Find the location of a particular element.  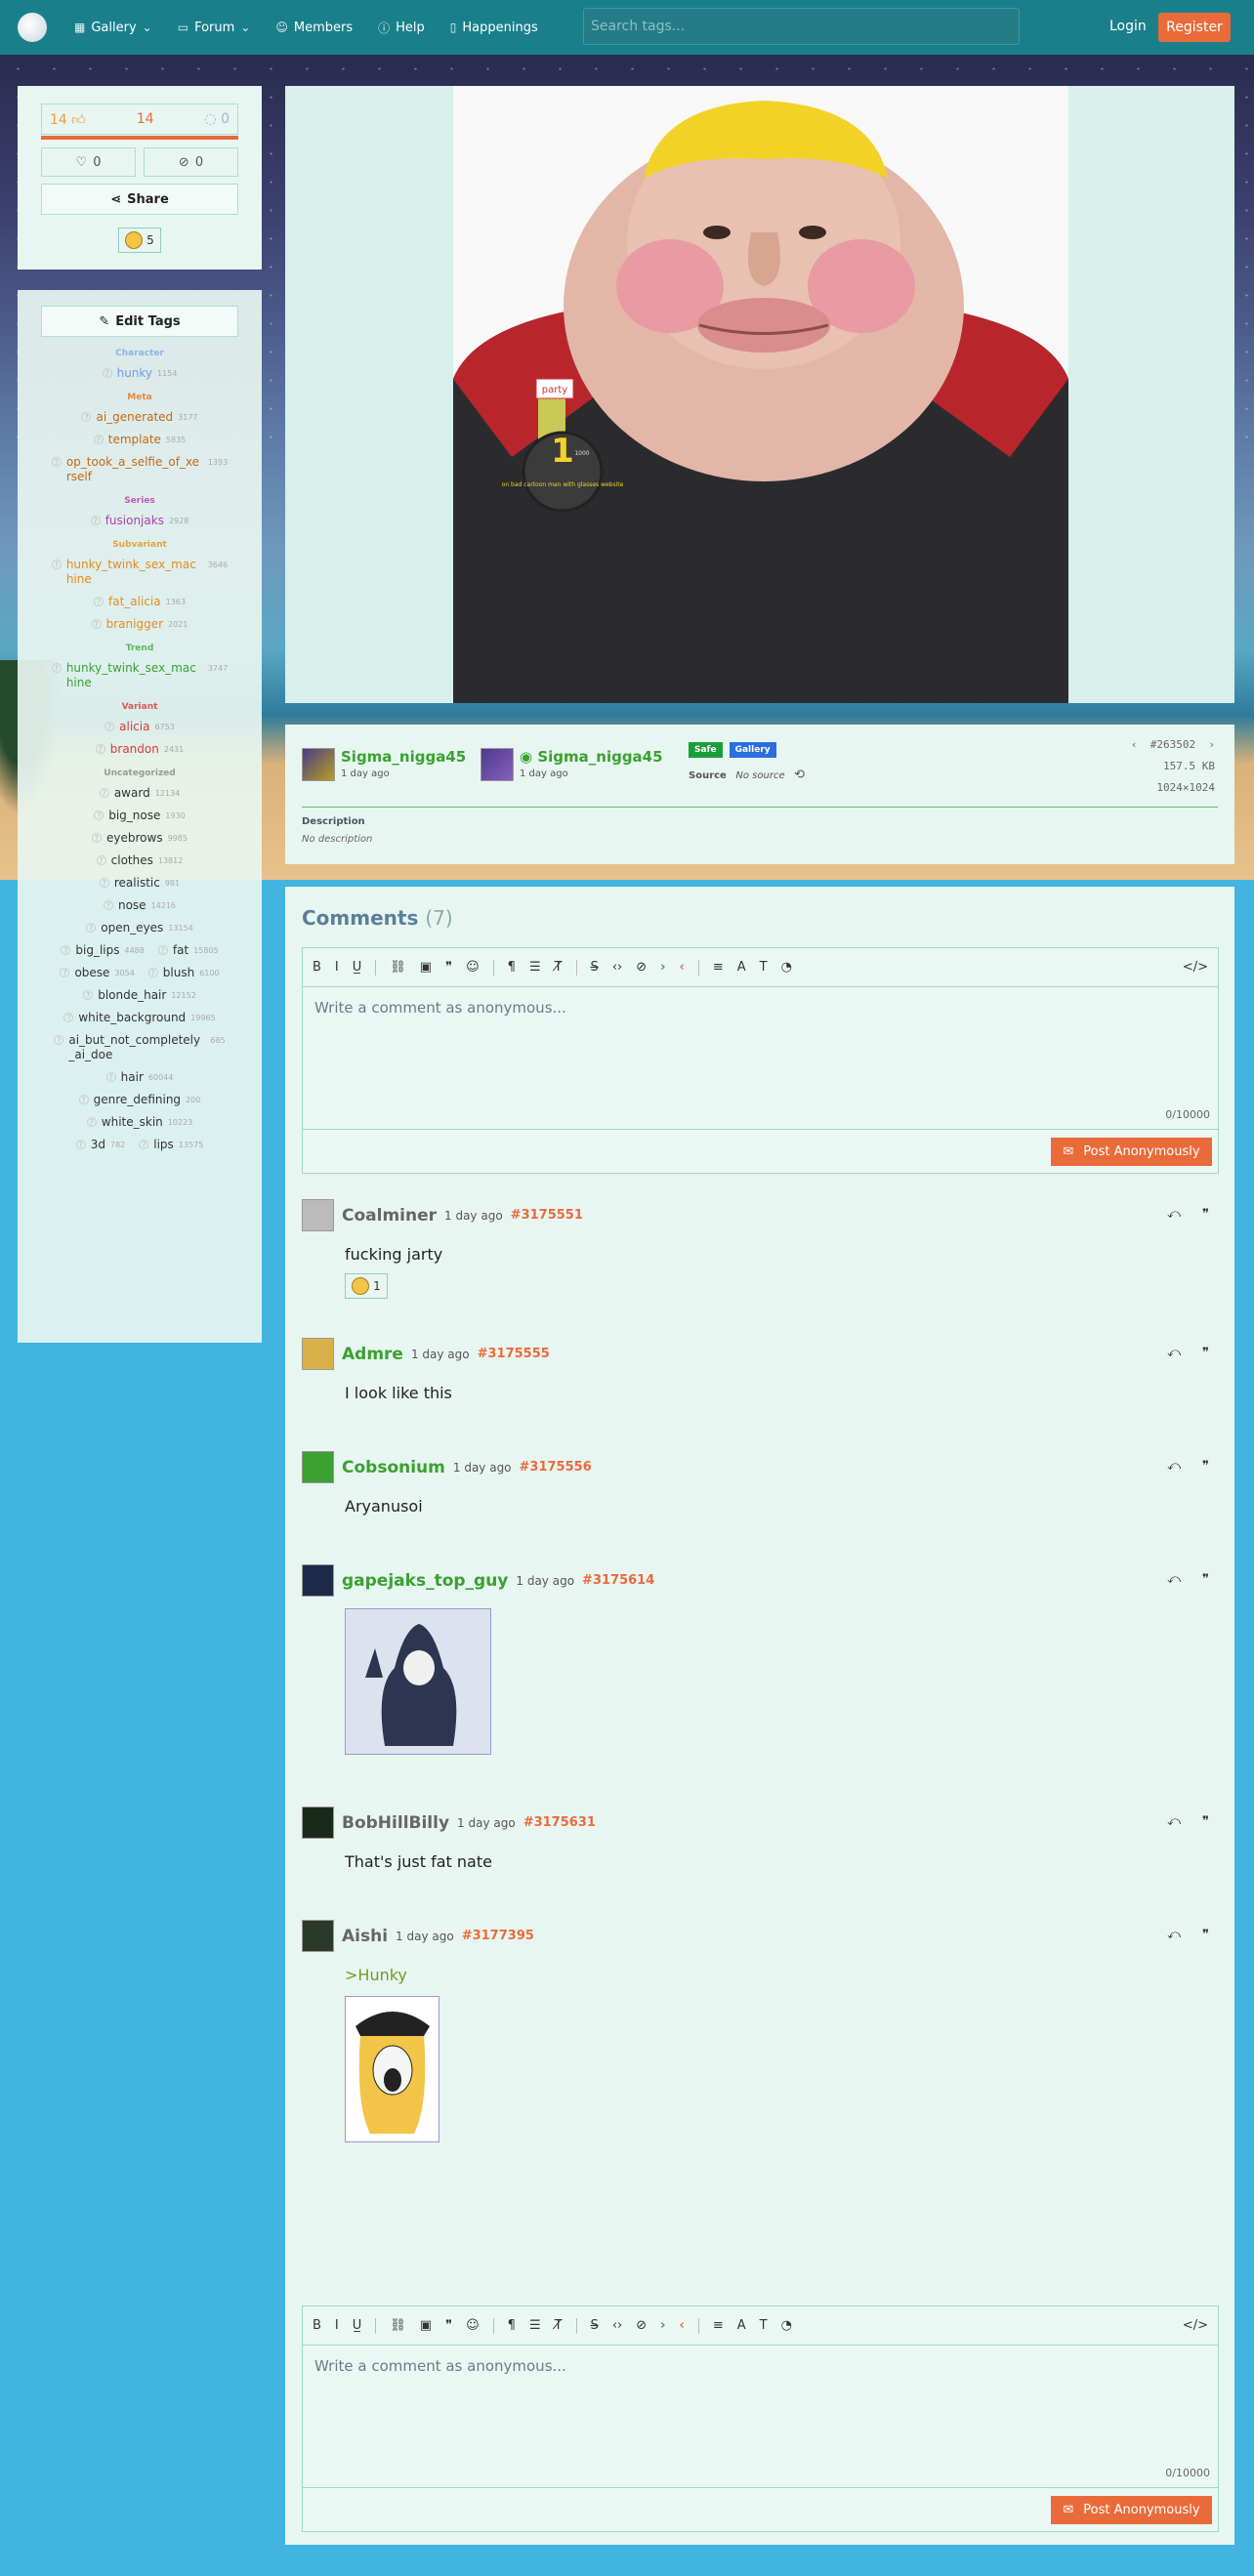

favorite-button: ♡ 0 is located at coordinates (89, 162).